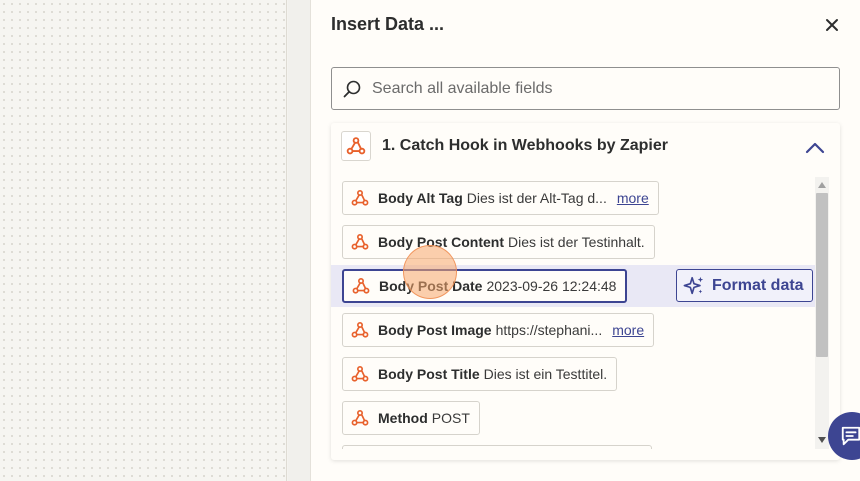 The image size is (860, 481). What do you see at coordinates (850, 436) in the screenshot?
I see `chat-icon` at bounding box center [850, 436].